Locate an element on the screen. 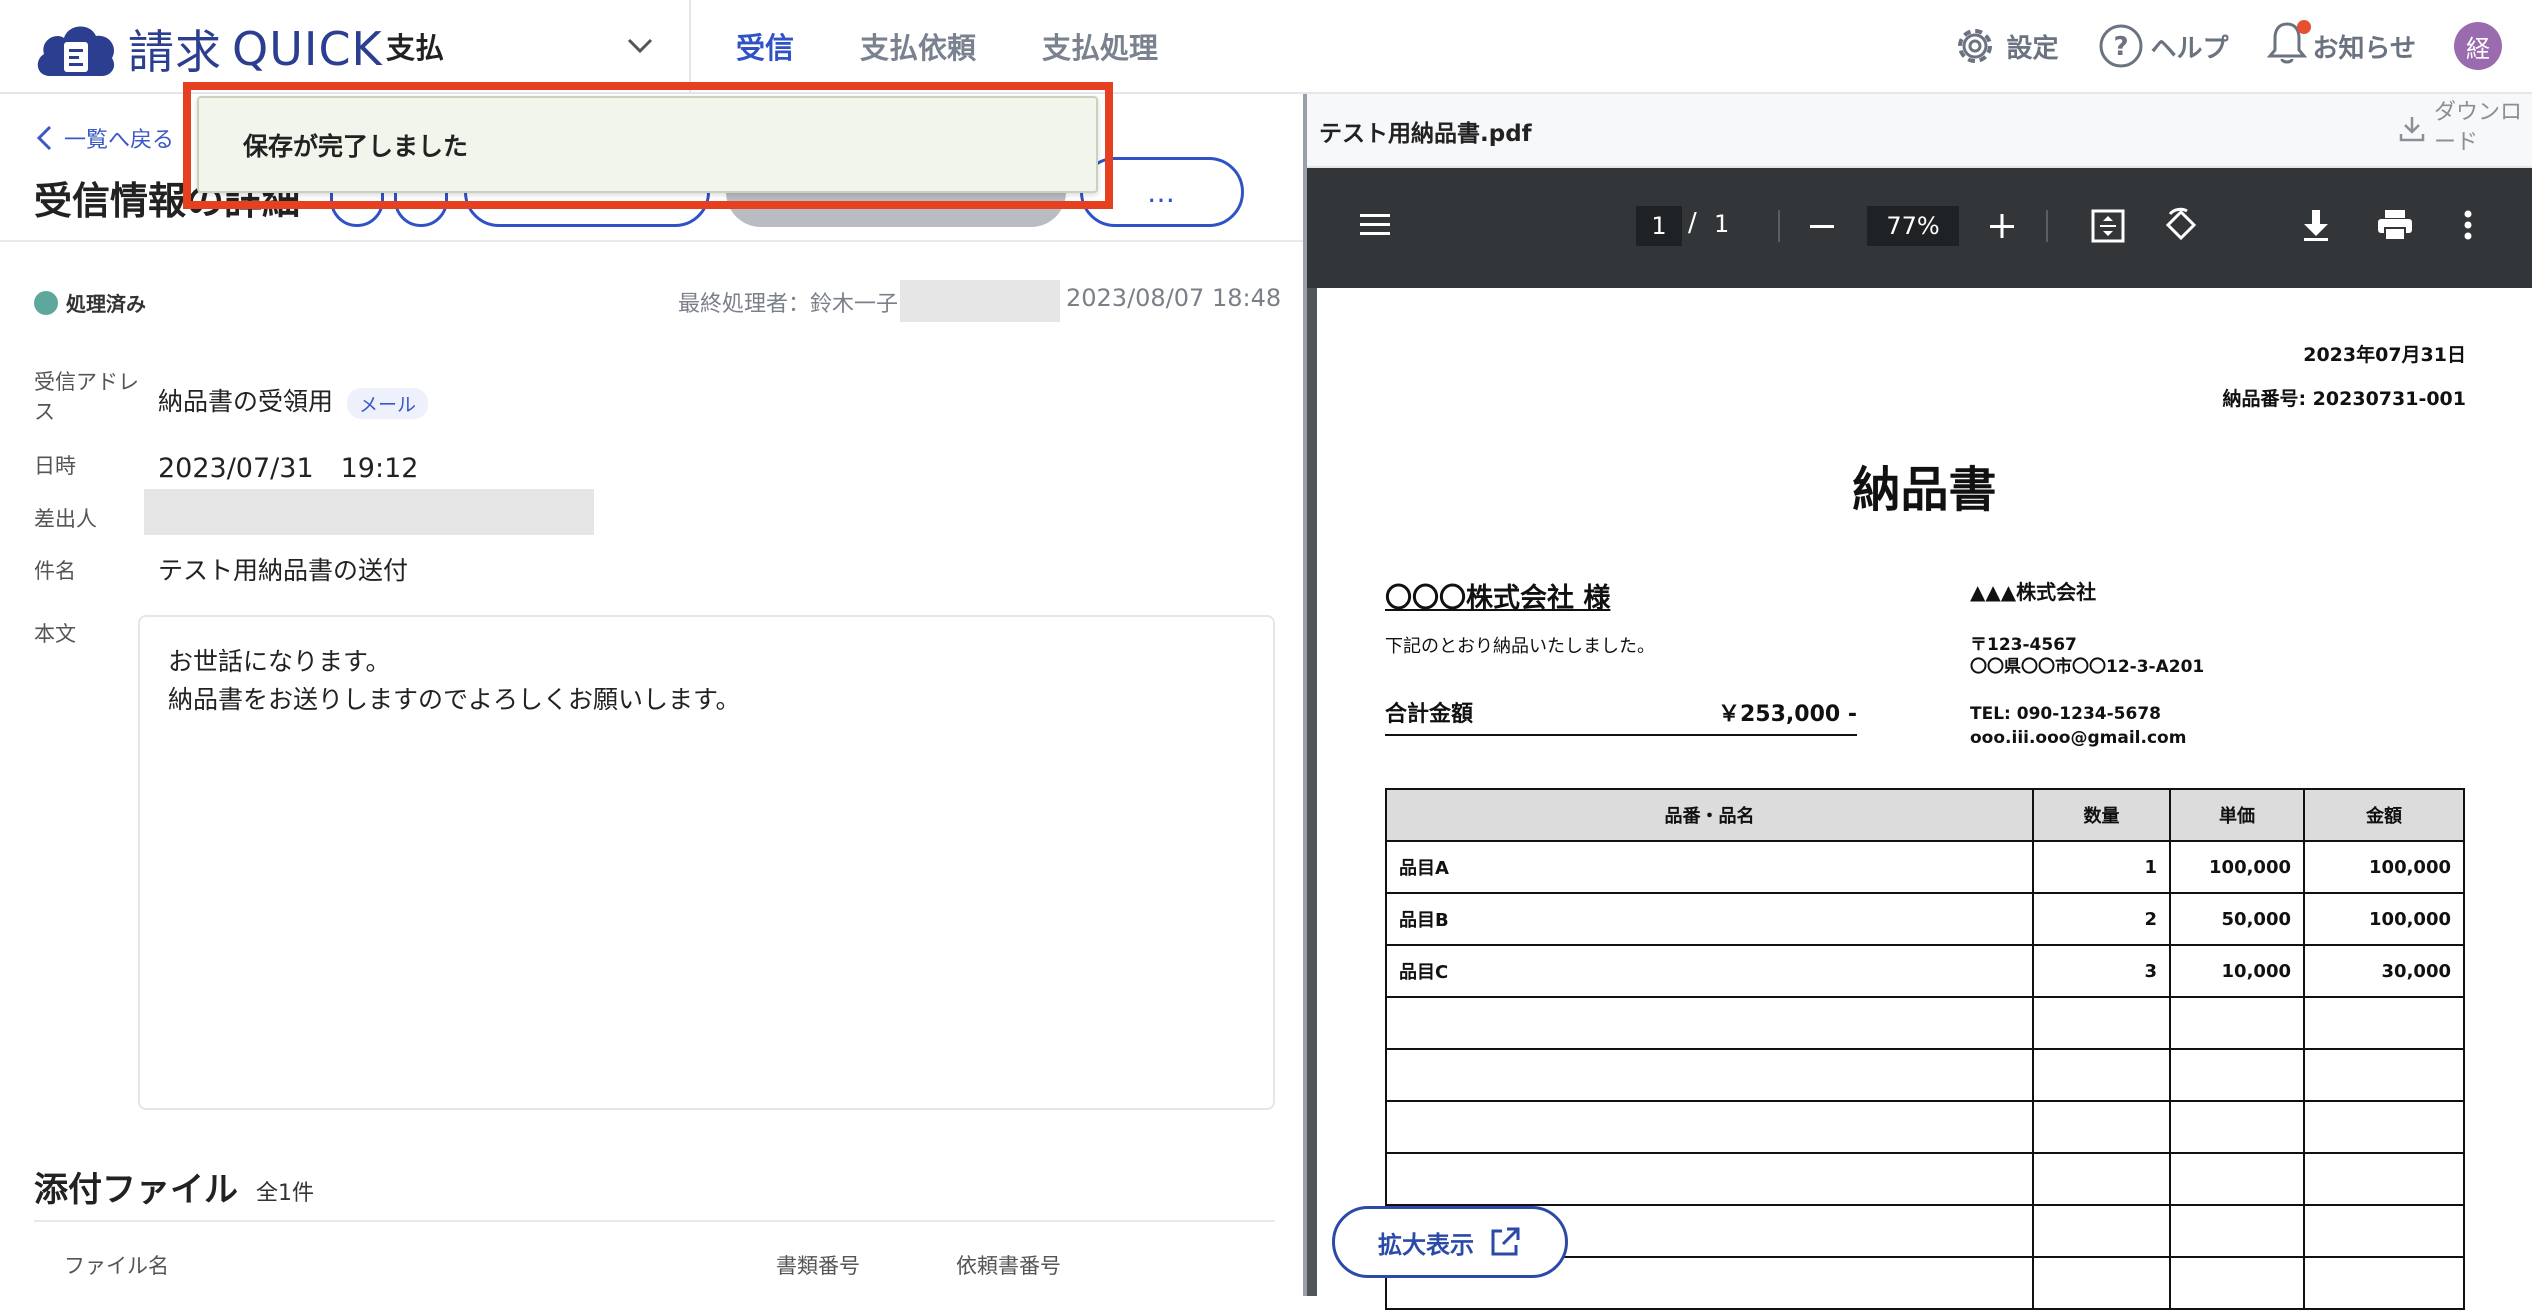 The width and height of the screenshot is (2532, 1310). logo-kanji: 請求 is located at coordinates (175, 52).